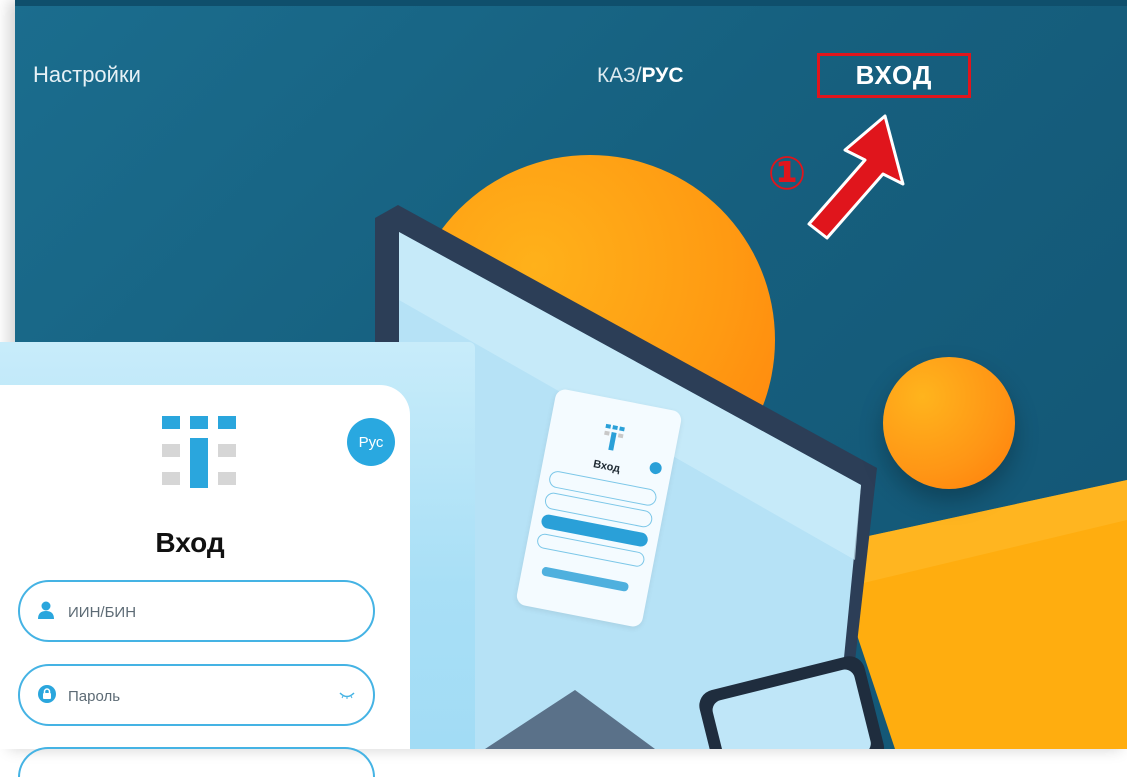  What do you see at coordinates (196, 762) in the screenshot?
I see `next-field-partial` at bounding box center [196, 762].